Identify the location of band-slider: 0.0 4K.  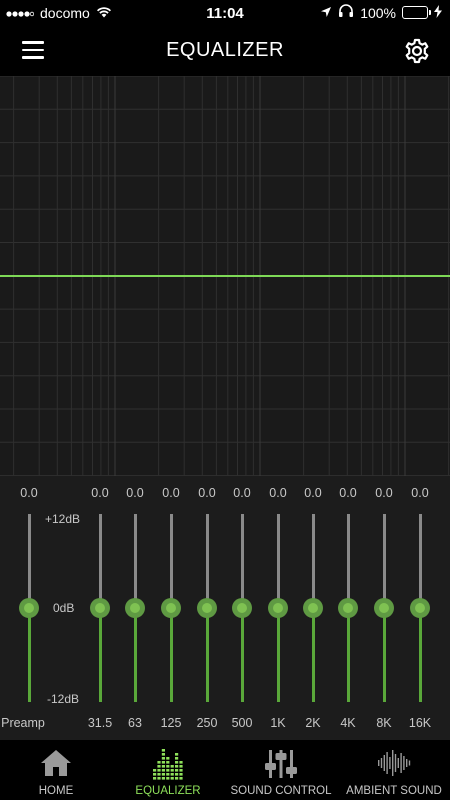
(348, 608).